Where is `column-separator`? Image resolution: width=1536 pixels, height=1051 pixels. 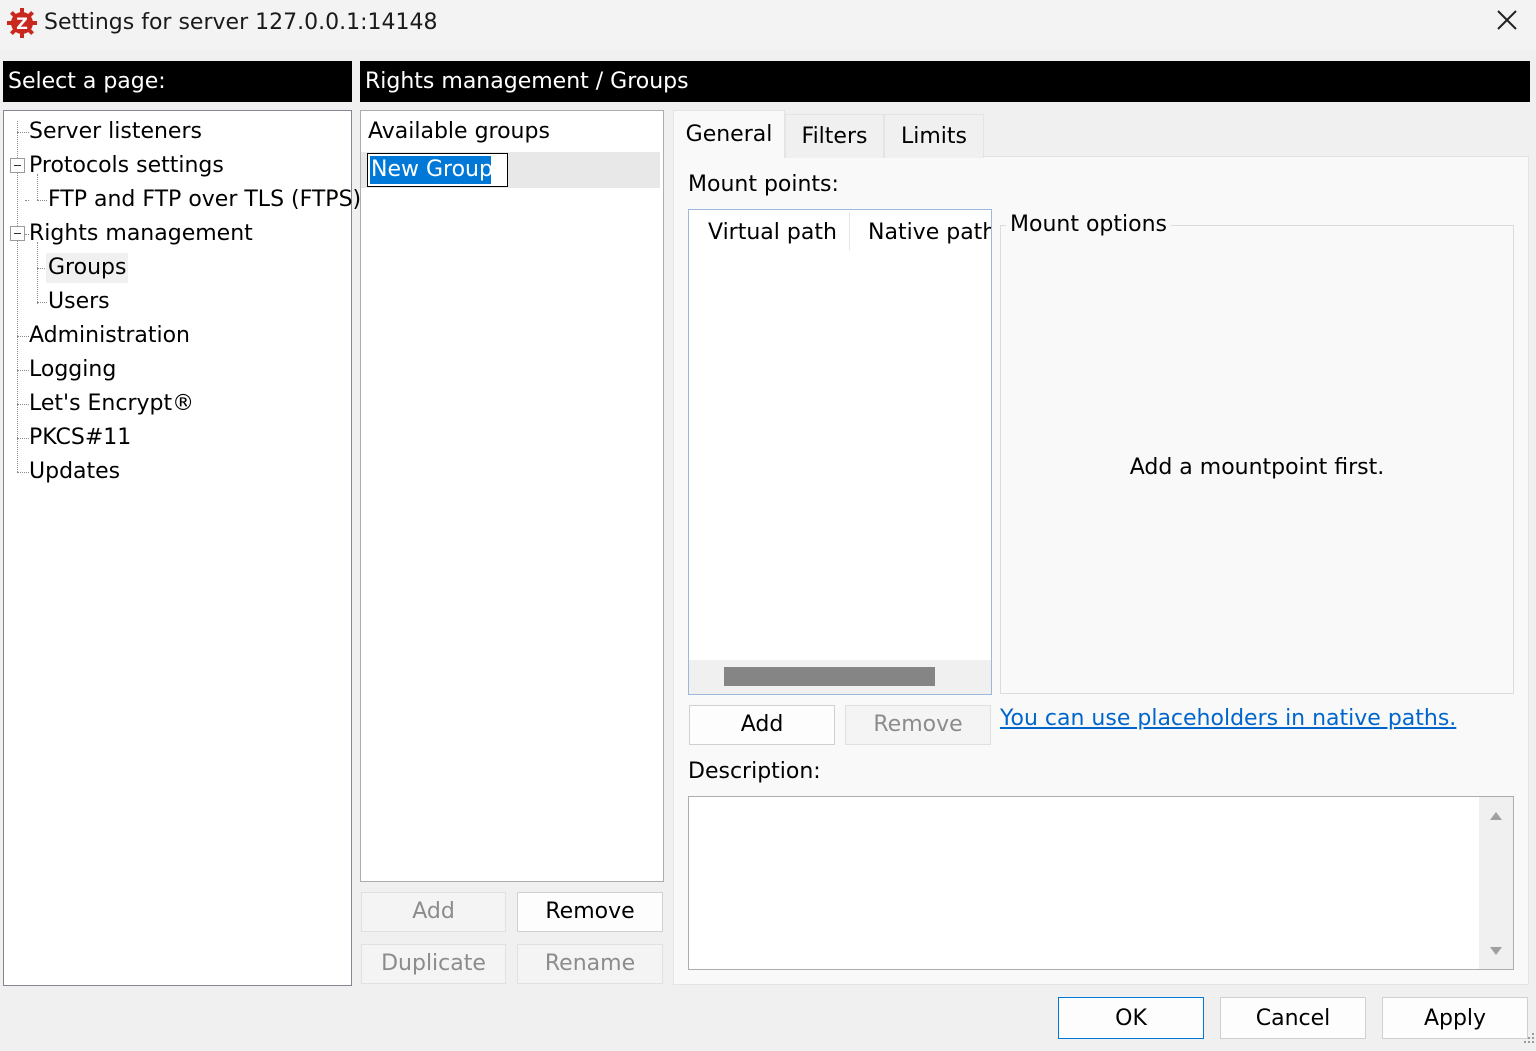 column-separator is located at coordinates (849, 231).